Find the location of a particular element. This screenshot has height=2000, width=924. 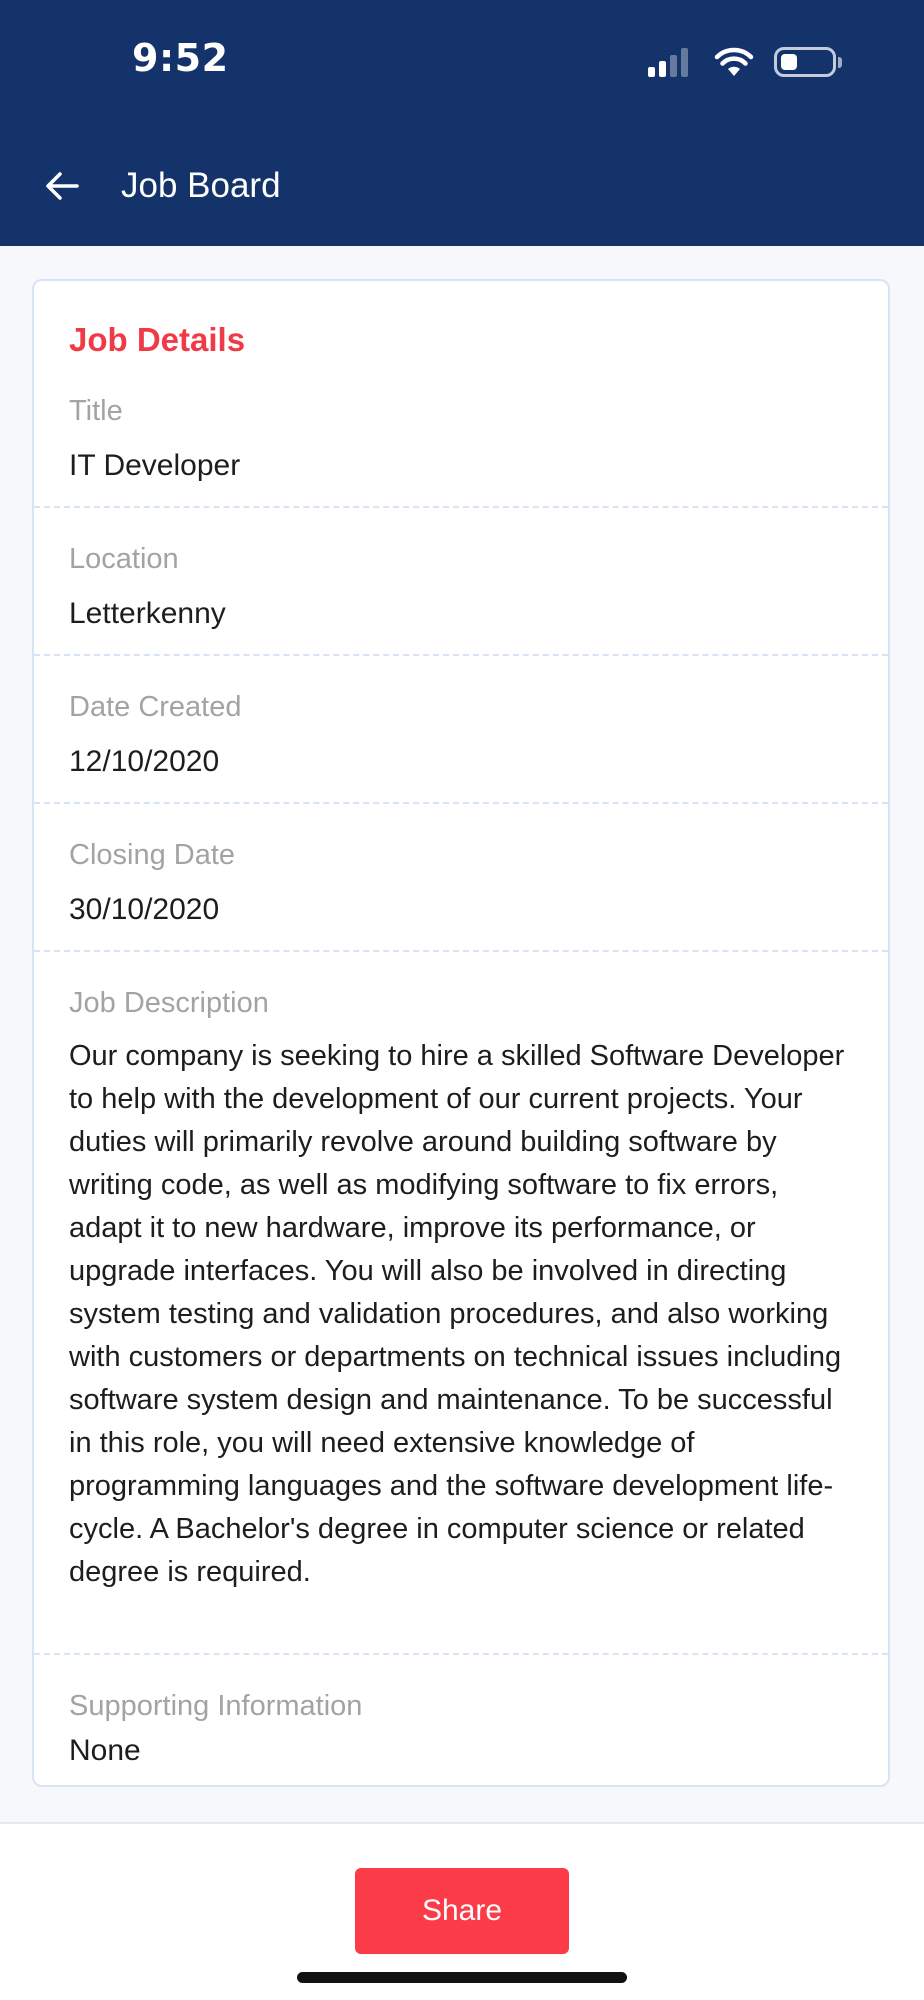

status-icons is located at coordinates (745, 62).